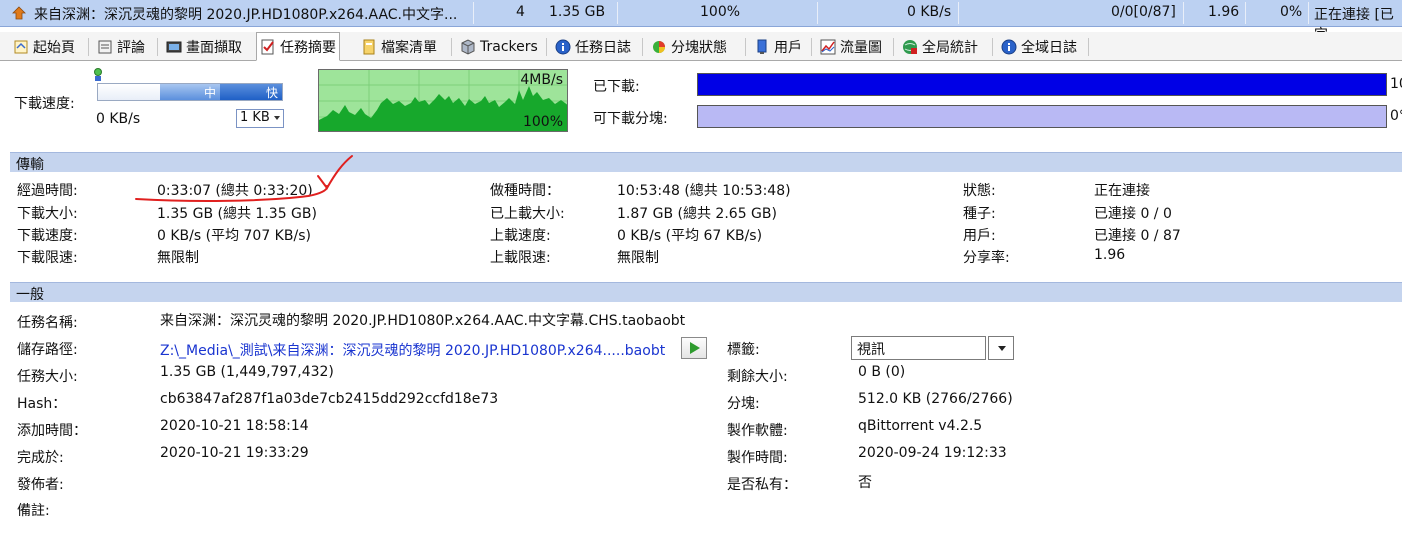 Image resolution: width=1402 pixels, height=548 pixels. I want to click on downloaded-percent-value: 10, so click(1396, 84).